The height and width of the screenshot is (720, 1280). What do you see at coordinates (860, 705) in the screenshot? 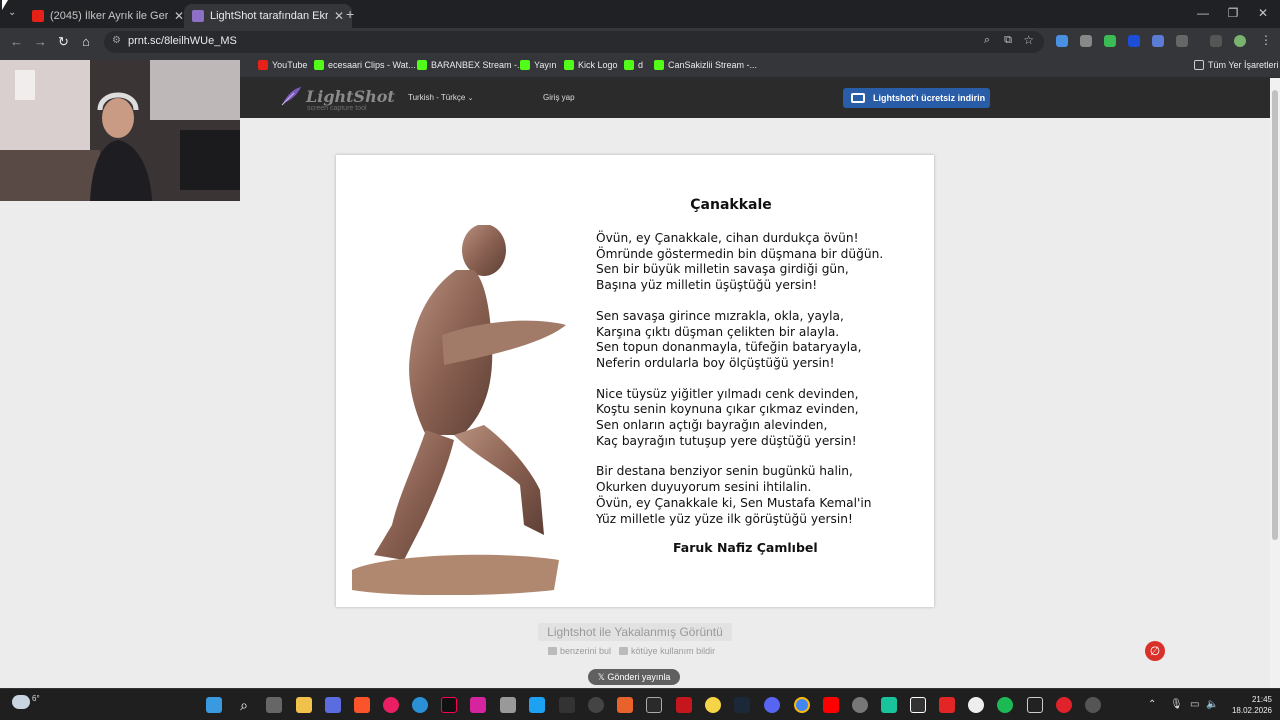
I see `settings-icon` at bounding box center [860, 705].